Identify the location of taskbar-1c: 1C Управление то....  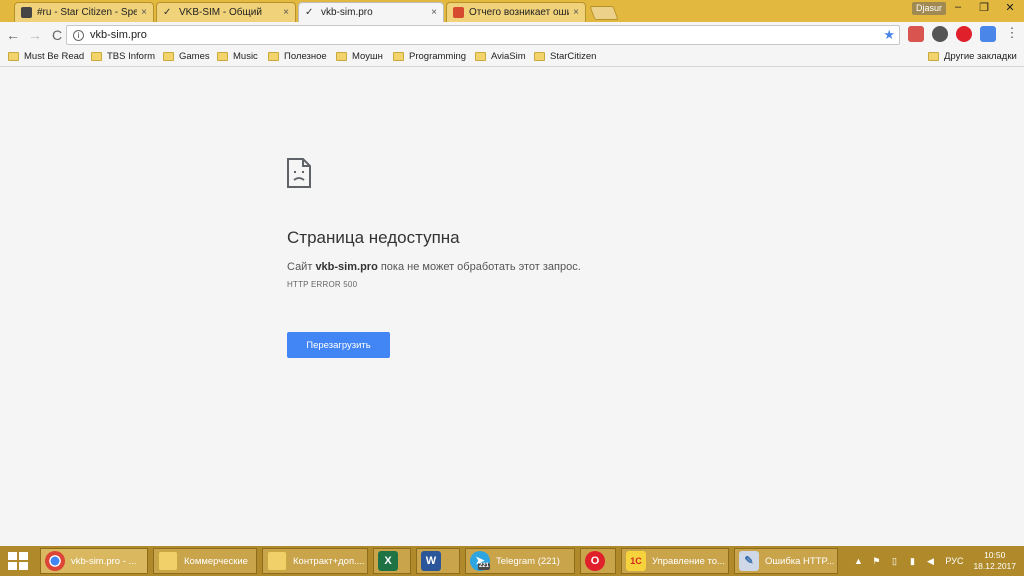
(675, 561).